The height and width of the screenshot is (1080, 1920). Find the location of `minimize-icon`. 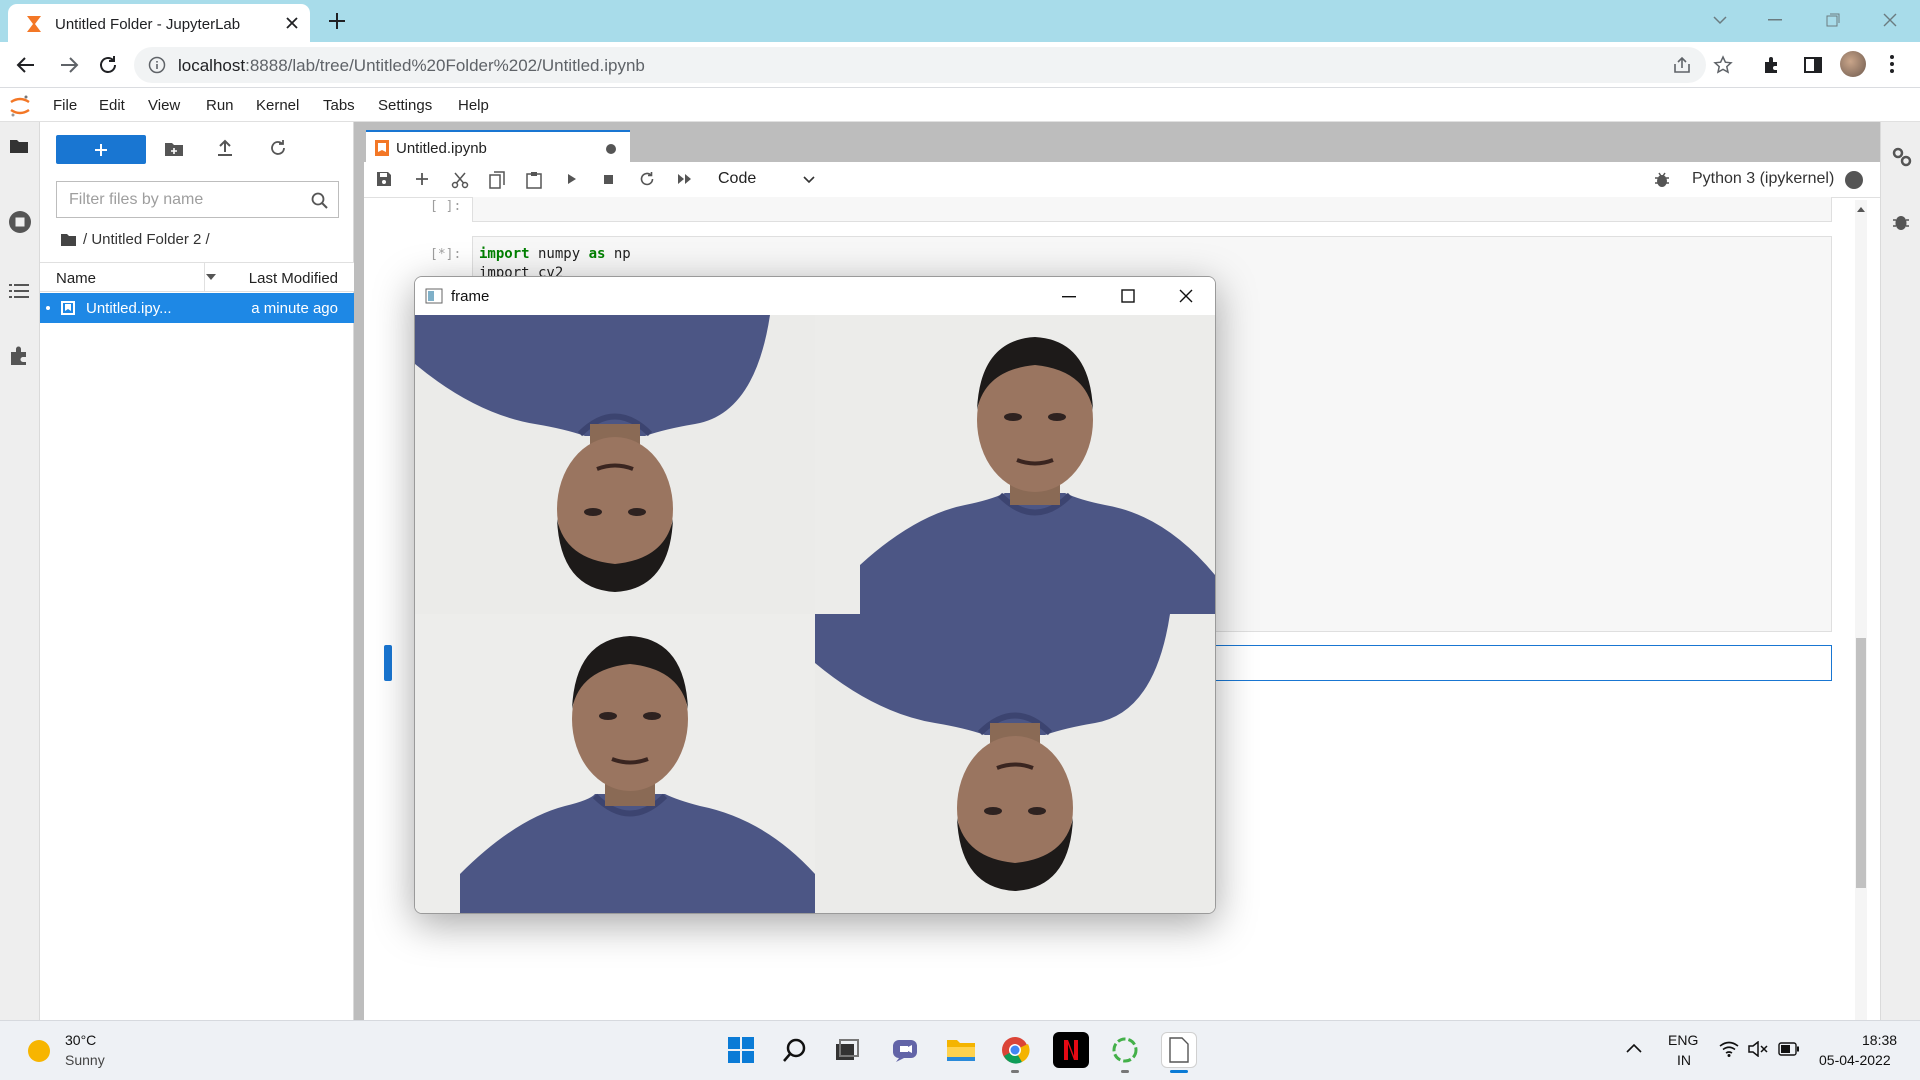

minimize-icon is located at coordinates (1775, 20).